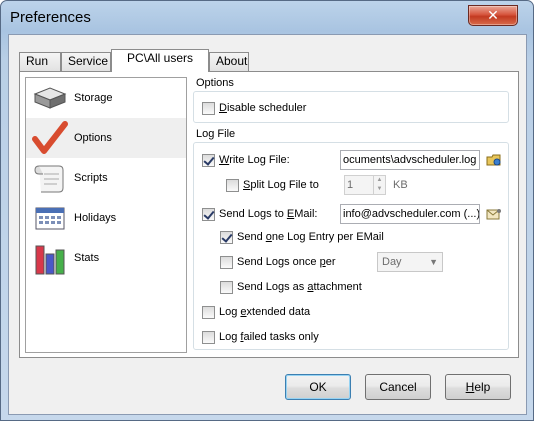  I want to click on browse-folder-icon, so click(494, 160).